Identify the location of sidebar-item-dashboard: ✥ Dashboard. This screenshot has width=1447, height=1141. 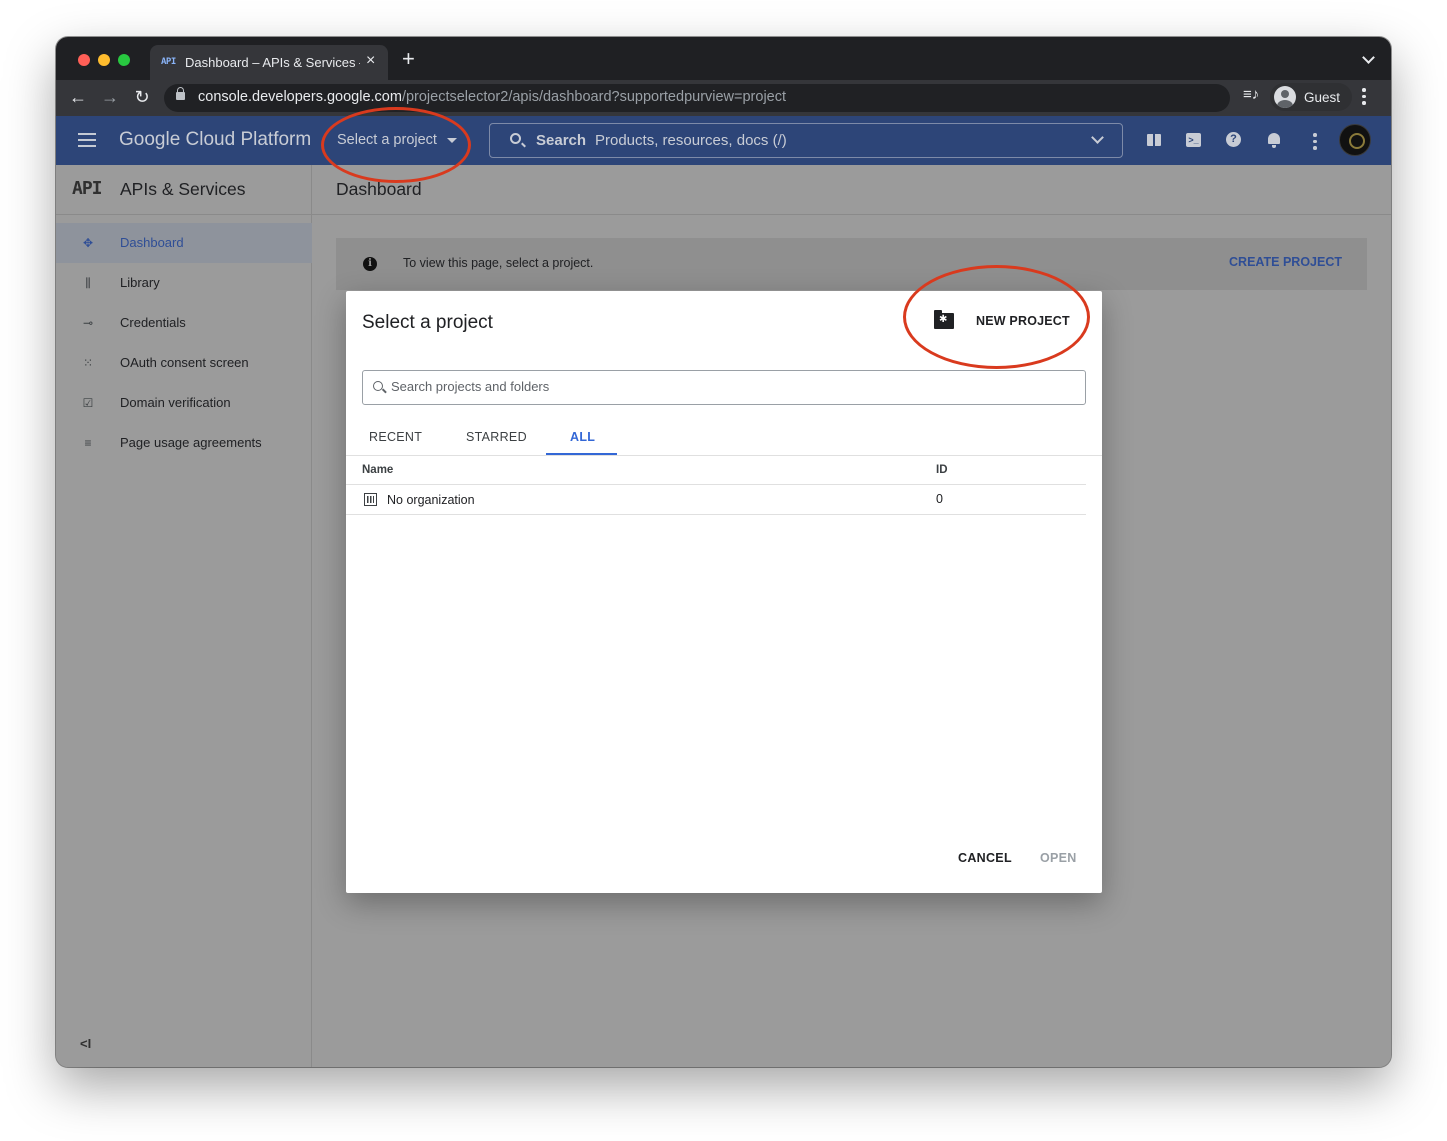
(184, 243).